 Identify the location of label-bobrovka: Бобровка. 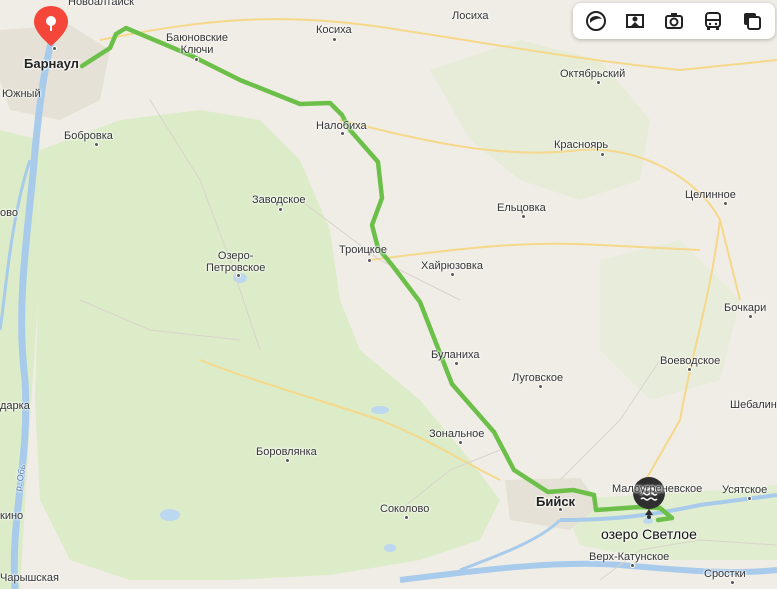
(88, 136).